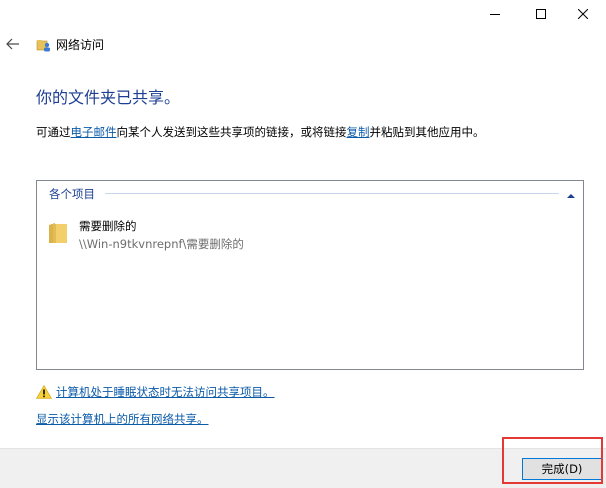 The image size is (606, 488). I want to click on desc-text-2: 向某个人发送到这些共享项的链接，或将链接, so click(231, 132).